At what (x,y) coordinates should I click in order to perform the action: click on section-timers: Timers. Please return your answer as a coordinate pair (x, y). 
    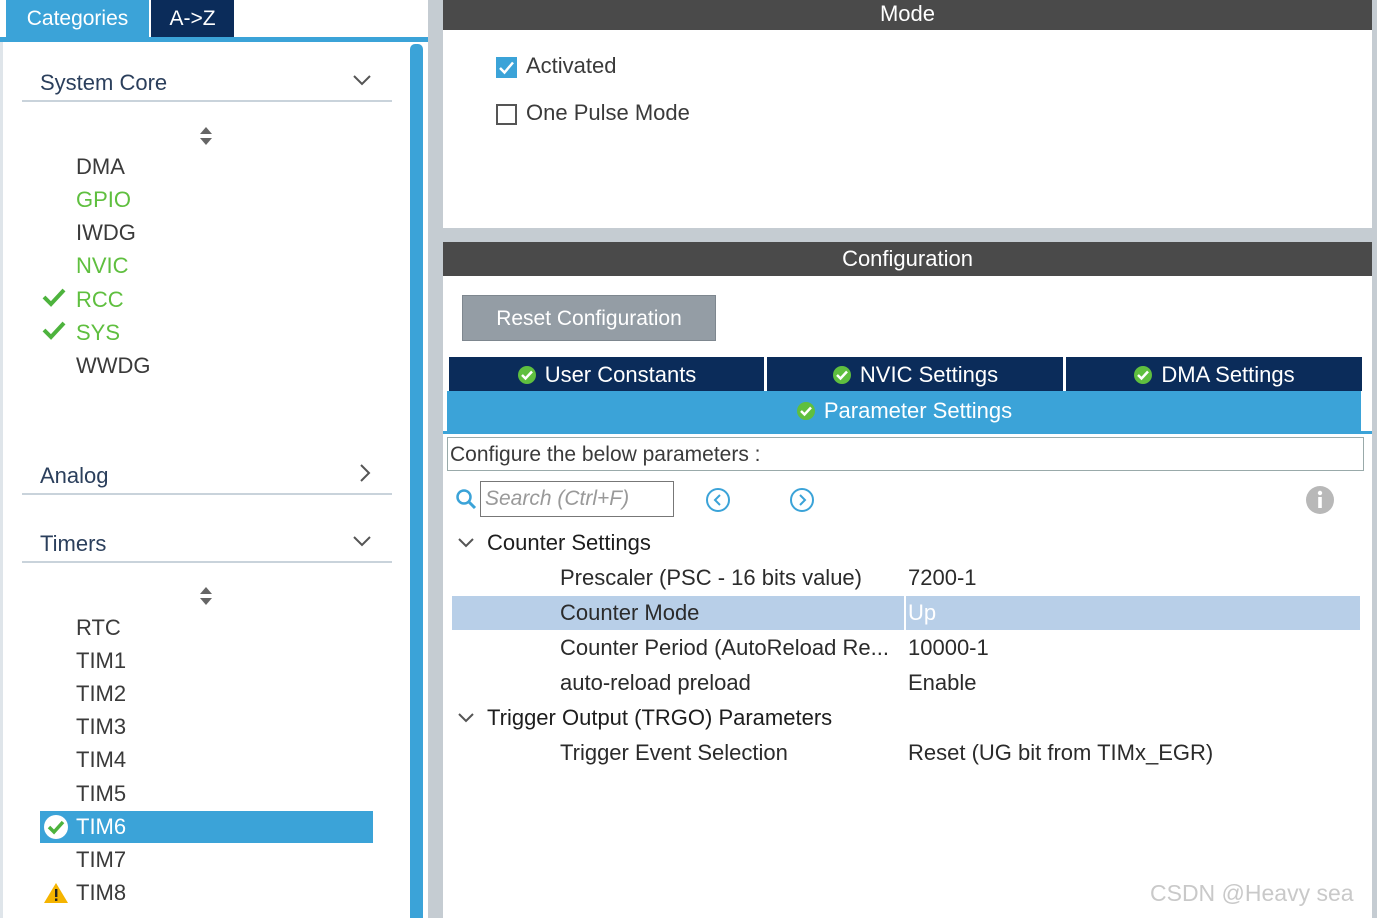
    Looking at the image, I should click on (207, 546).